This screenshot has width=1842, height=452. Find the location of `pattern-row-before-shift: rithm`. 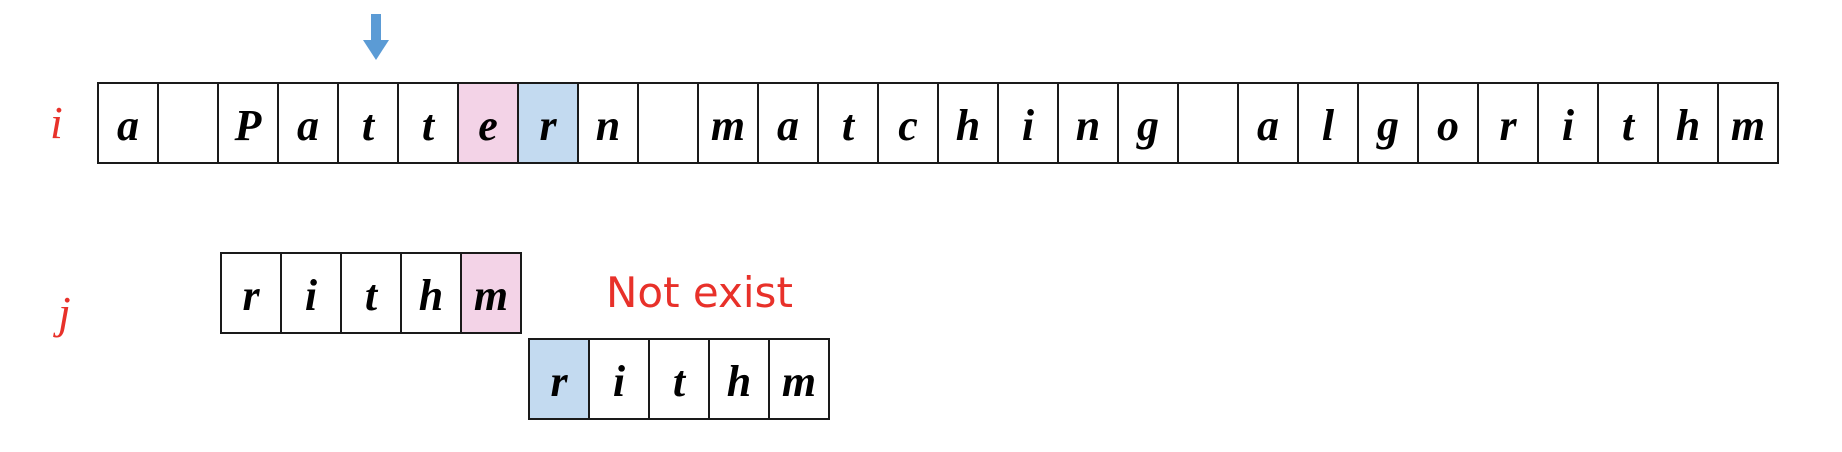

pattern-row-before-shift: rithm is located at coordinates (371, 293).